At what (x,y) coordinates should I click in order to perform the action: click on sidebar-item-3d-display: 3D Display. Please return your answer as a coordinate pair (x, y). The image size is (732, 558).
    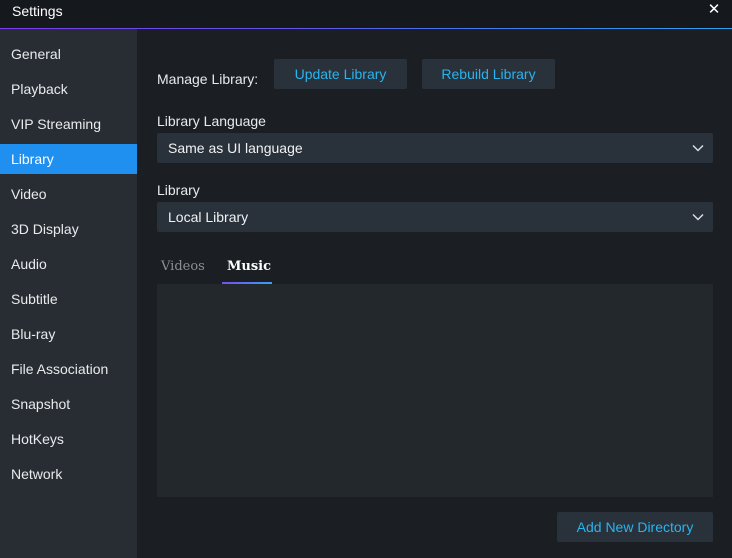
    Looking at the image, I should click on (68, 229).